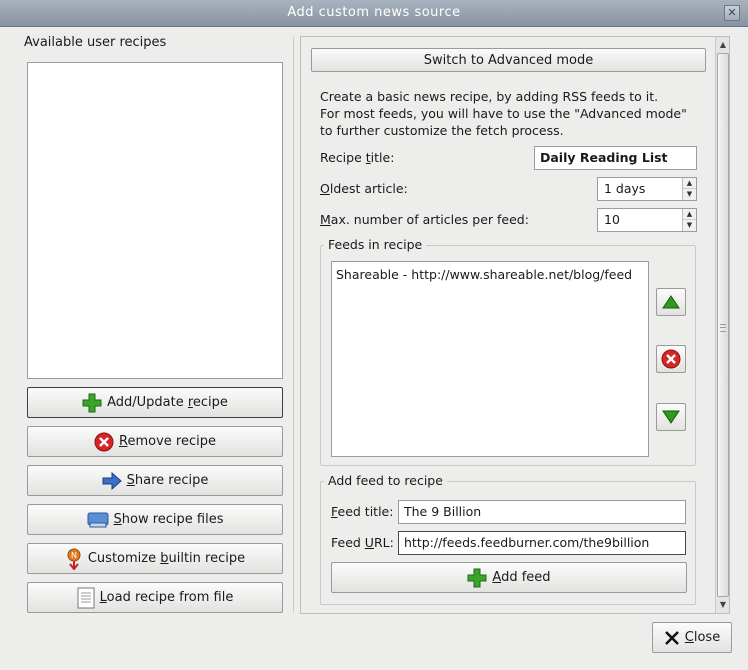 The image size is (748, 670). I want to click on move-feed-up-button, so click(671, 302).